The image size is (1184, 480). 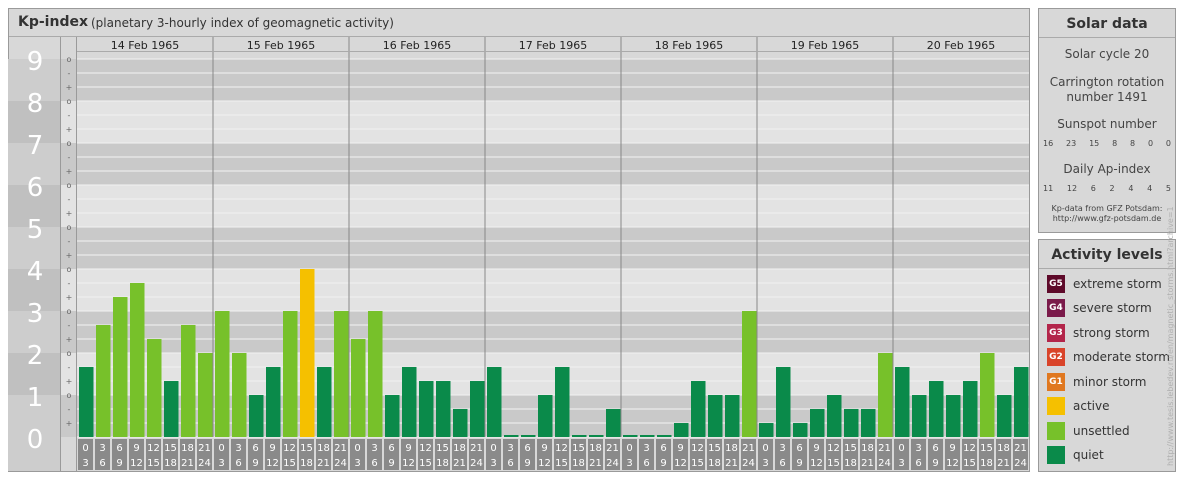 I want to click on sunspot-value: 16, so click(x=1048, y=143).